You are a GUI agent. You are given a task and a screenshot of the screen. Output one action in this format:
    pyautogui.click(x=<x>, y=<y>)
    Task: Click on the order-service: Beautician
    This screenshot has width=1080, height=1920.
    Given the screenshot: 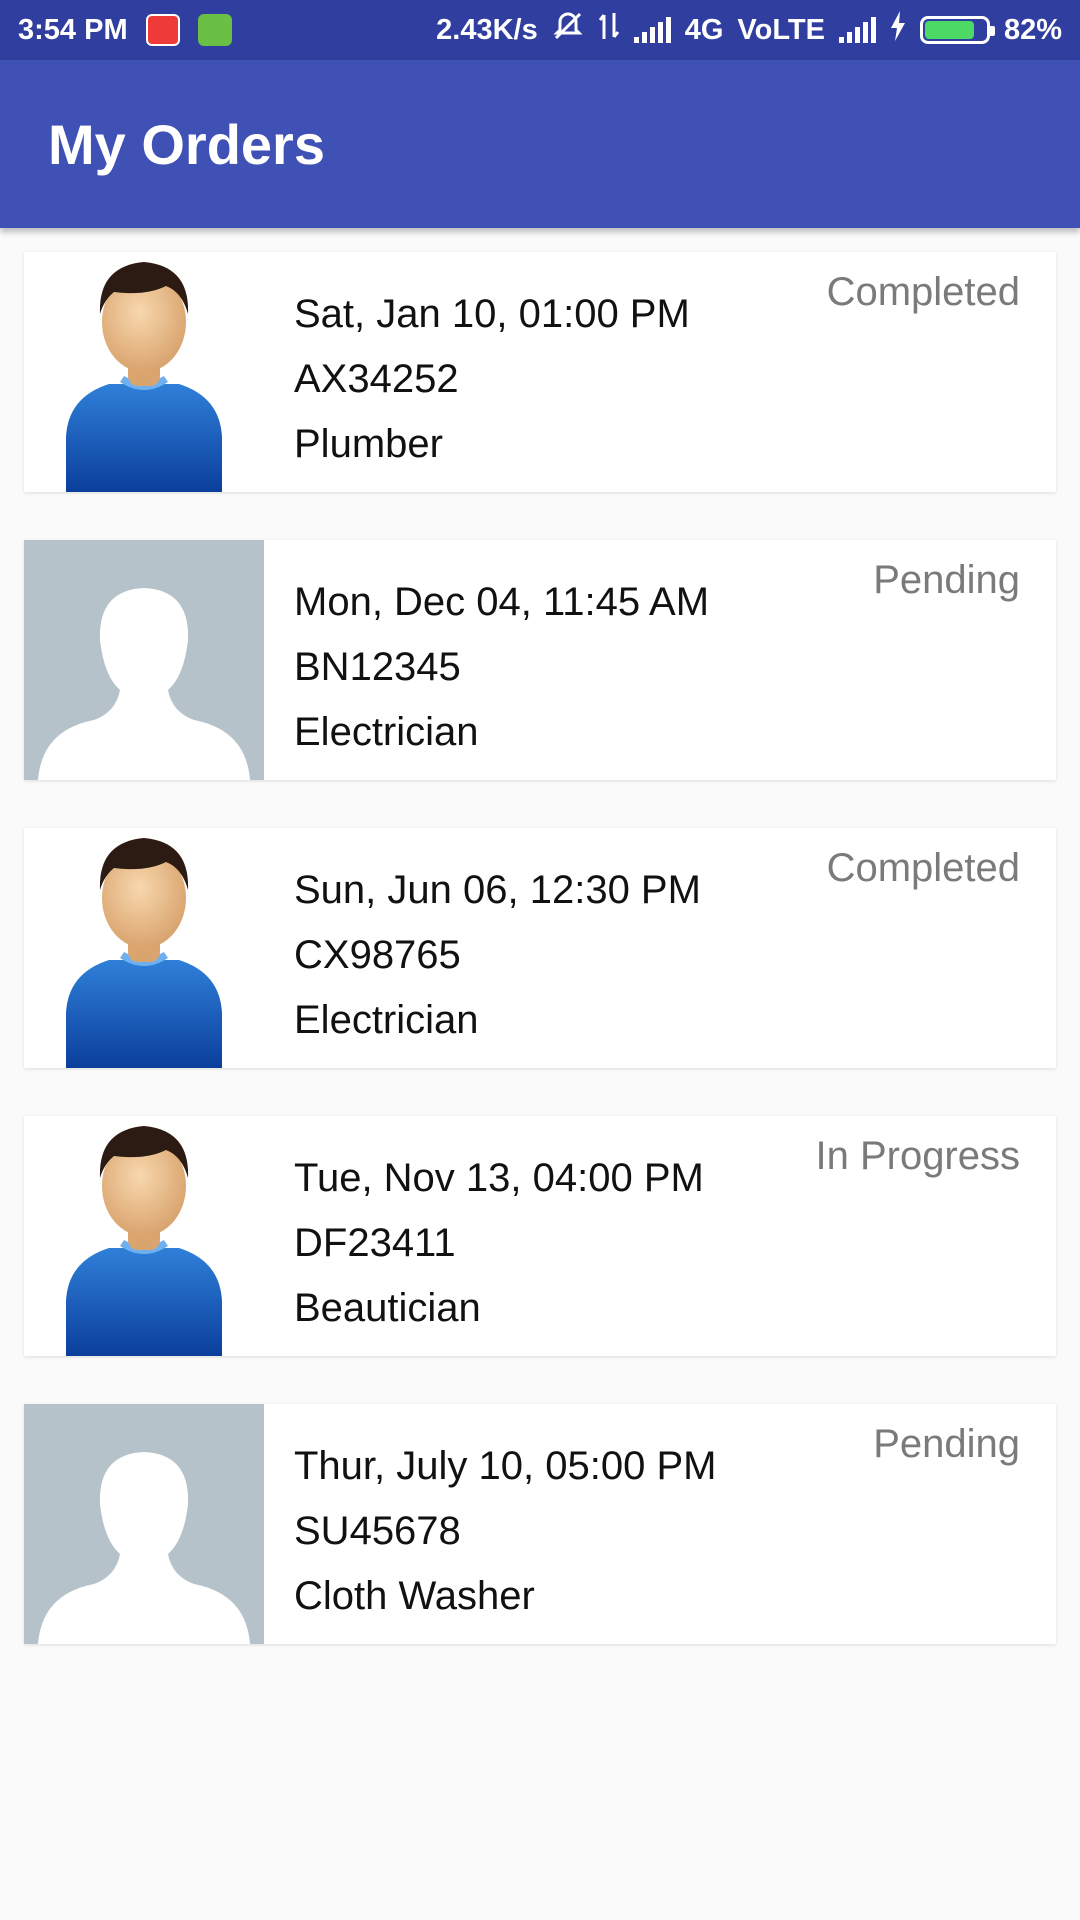 What is the action you would take?
    pyautogui.click(x=387, y=1308)
    